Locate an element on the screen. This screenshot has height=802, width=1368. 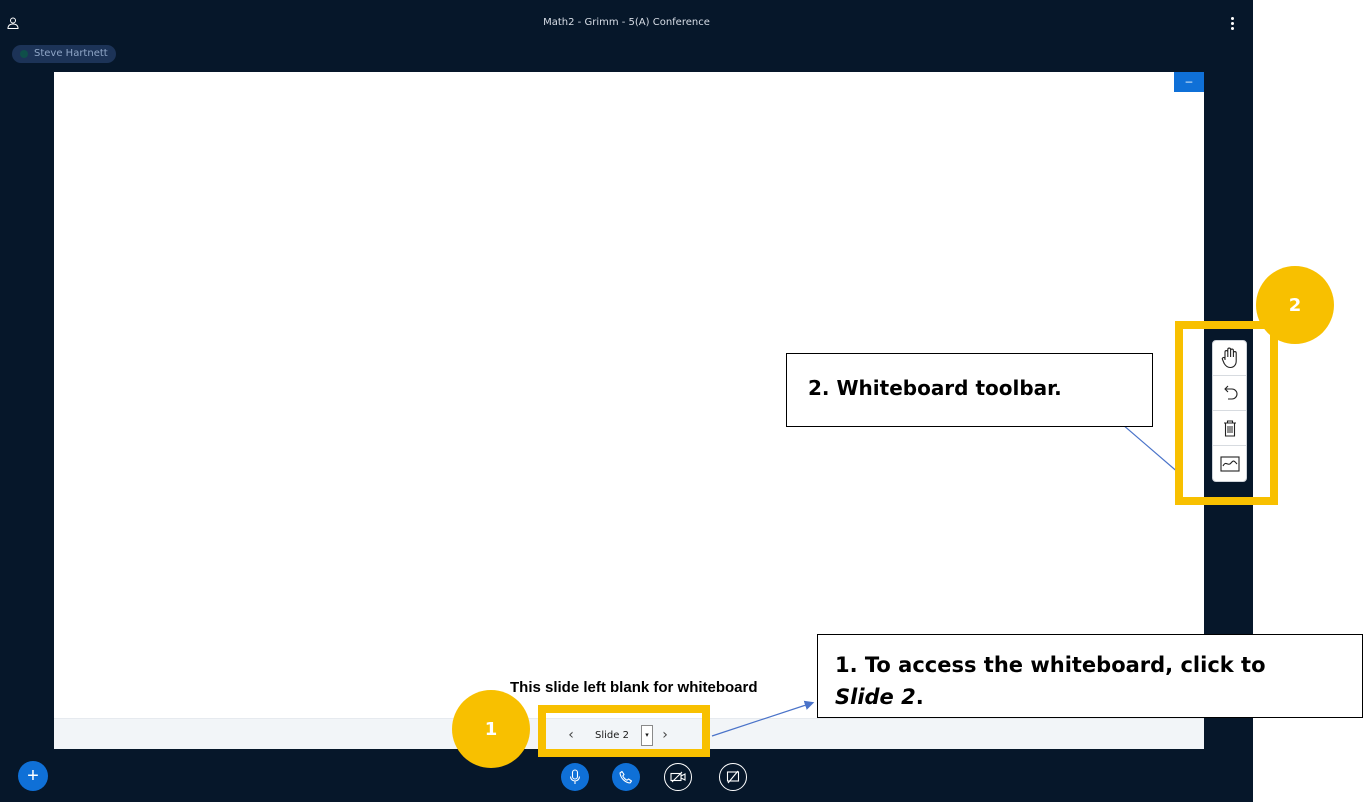
audio-phone-button is located at coordinates (626, 777).